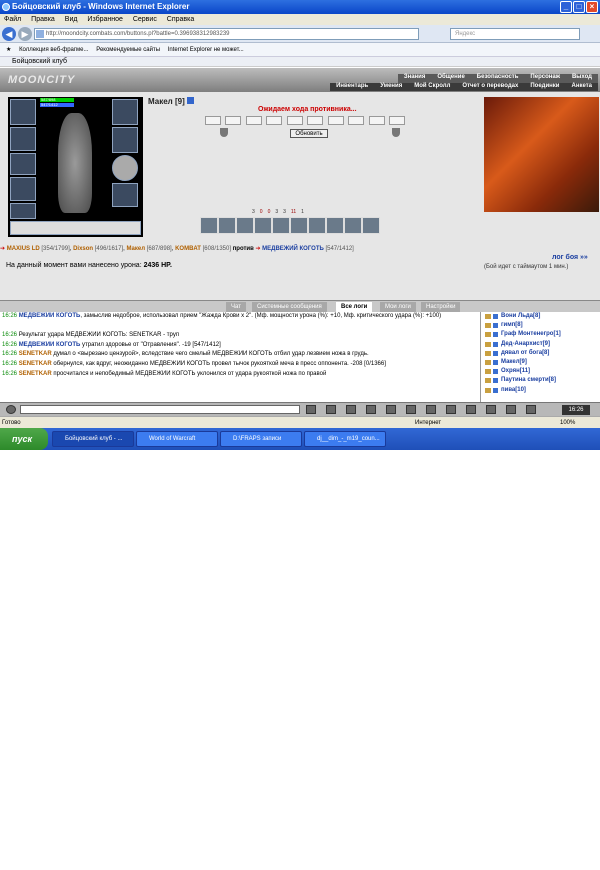 This screenshot has height=870, width=600. What do you see at coordinates (8, 50) in the screenshot?
I see `favorites-star-icon: ★` at bounding box center [8, 50].